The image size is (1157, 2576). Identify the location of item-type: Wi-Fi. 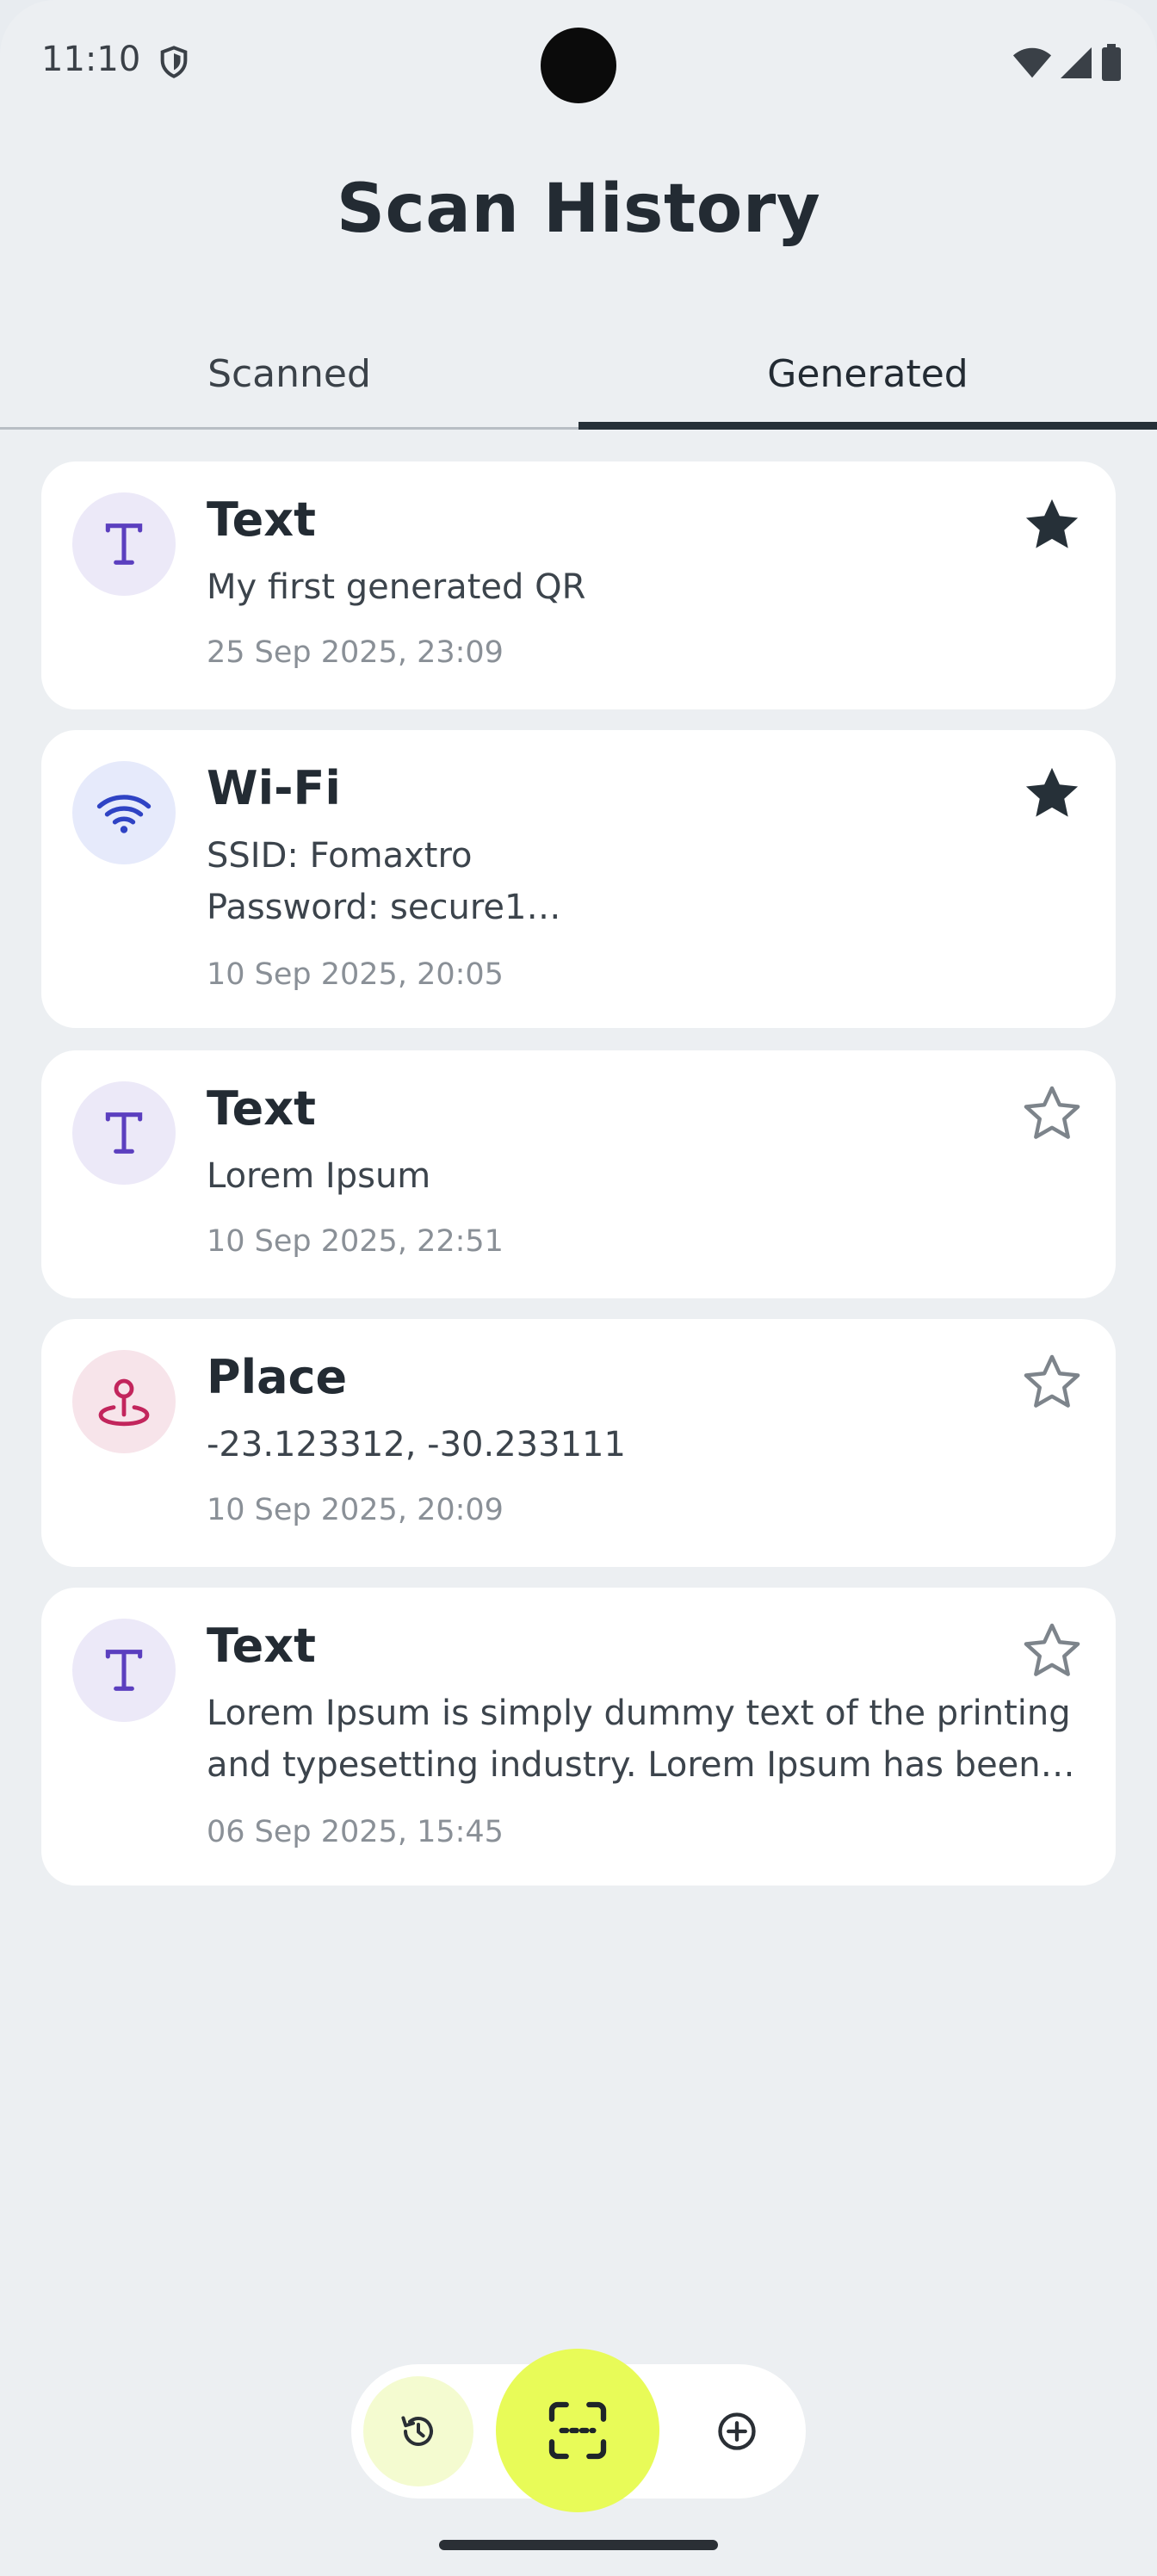
(274, 788).